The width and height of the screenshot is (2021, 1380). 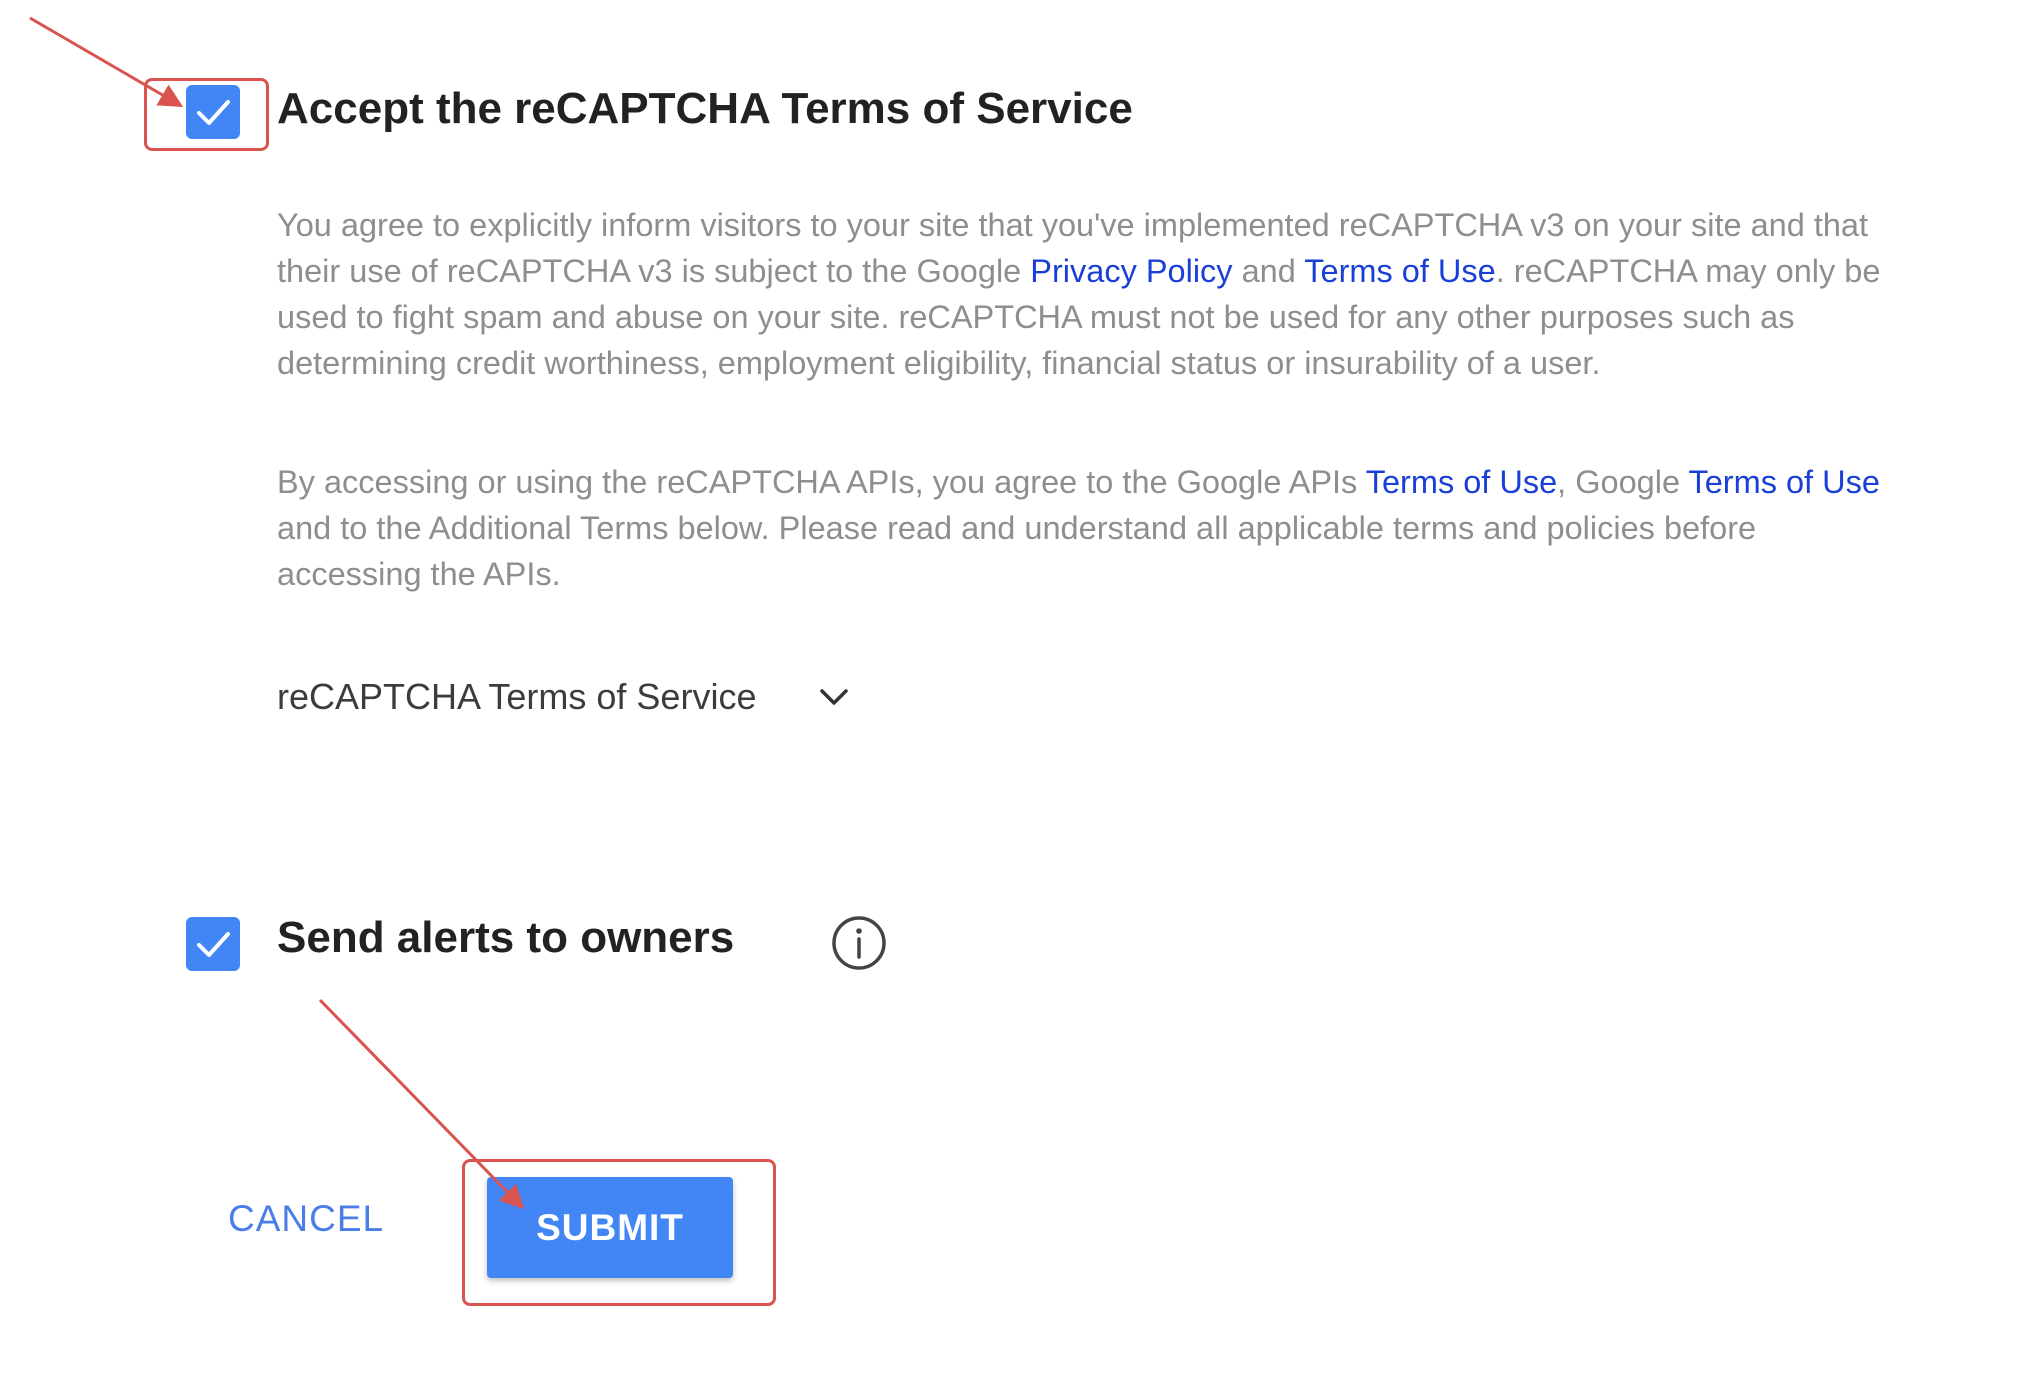 I want to click on accept-terms-heading: Accept the reCAPTCHA Terms of Service, so click(x=705, y=108).